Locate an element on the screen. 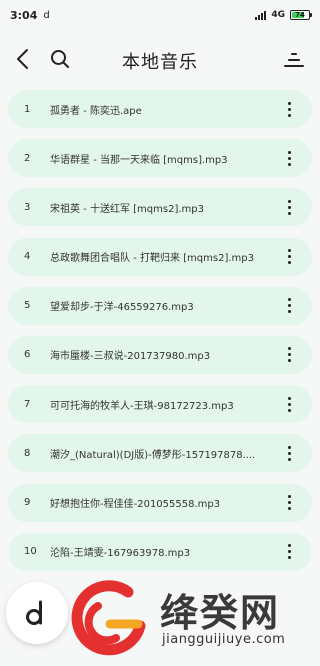 The width and height of the screenshot is (320, 666). status-left: 3:04 d is located at coordinates (30, 15).